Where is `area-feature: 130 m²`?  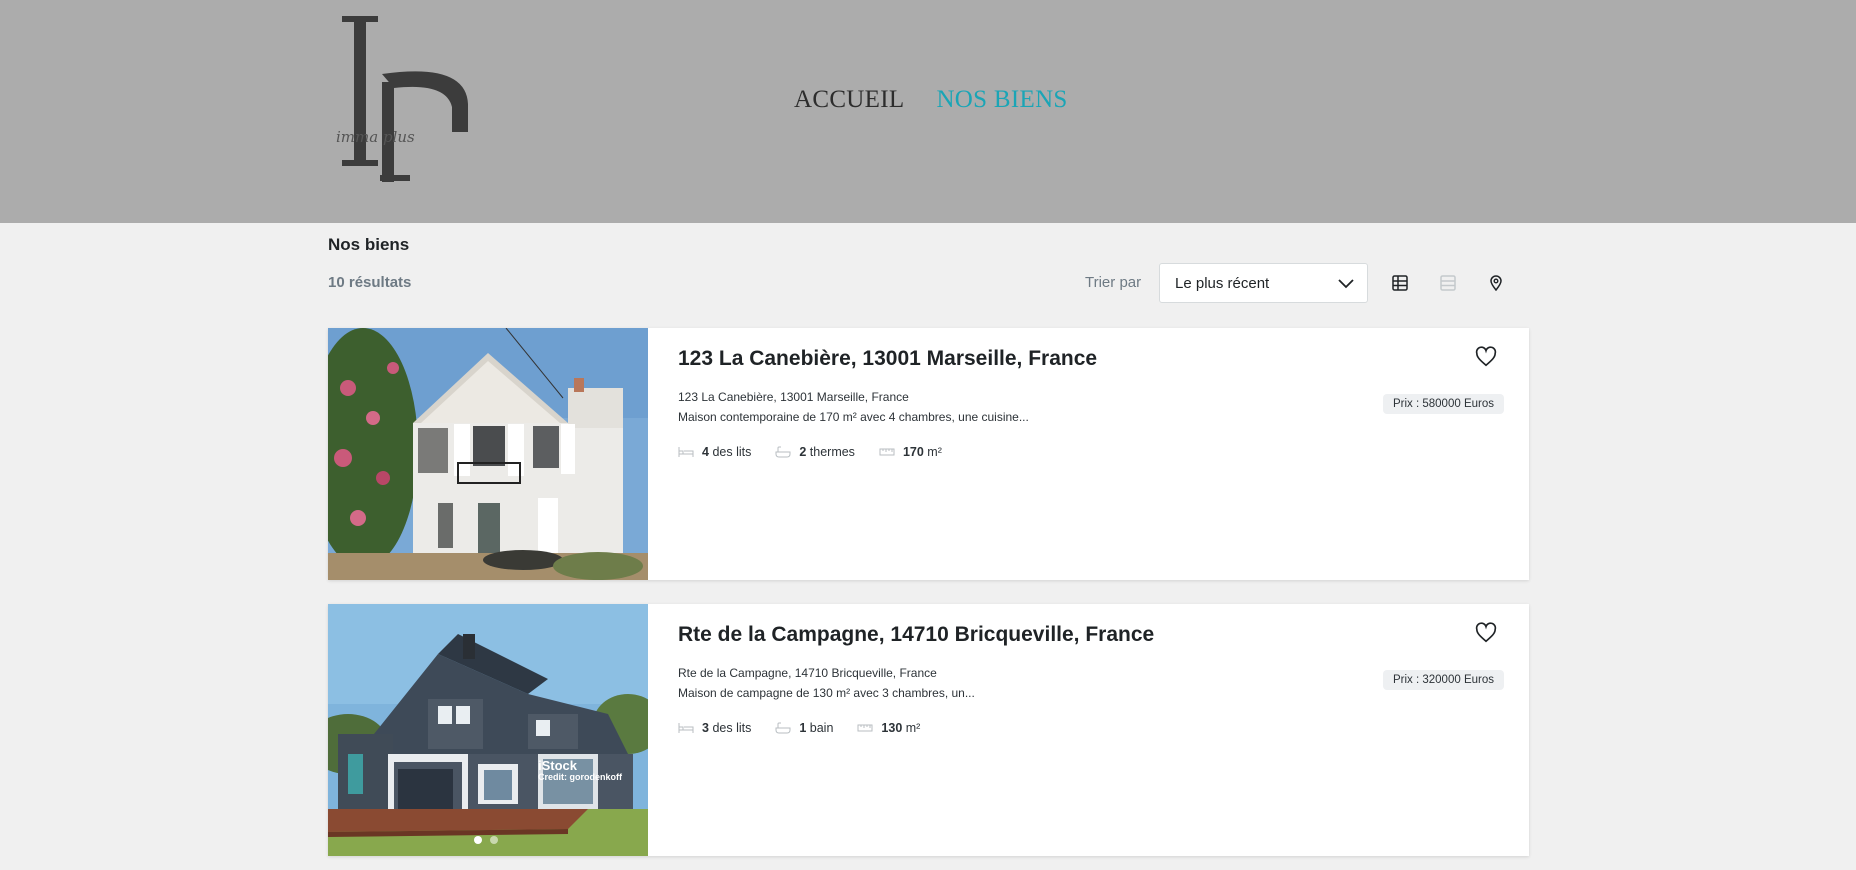
area-feature: 130 m² is located at coordinates (888, 728).